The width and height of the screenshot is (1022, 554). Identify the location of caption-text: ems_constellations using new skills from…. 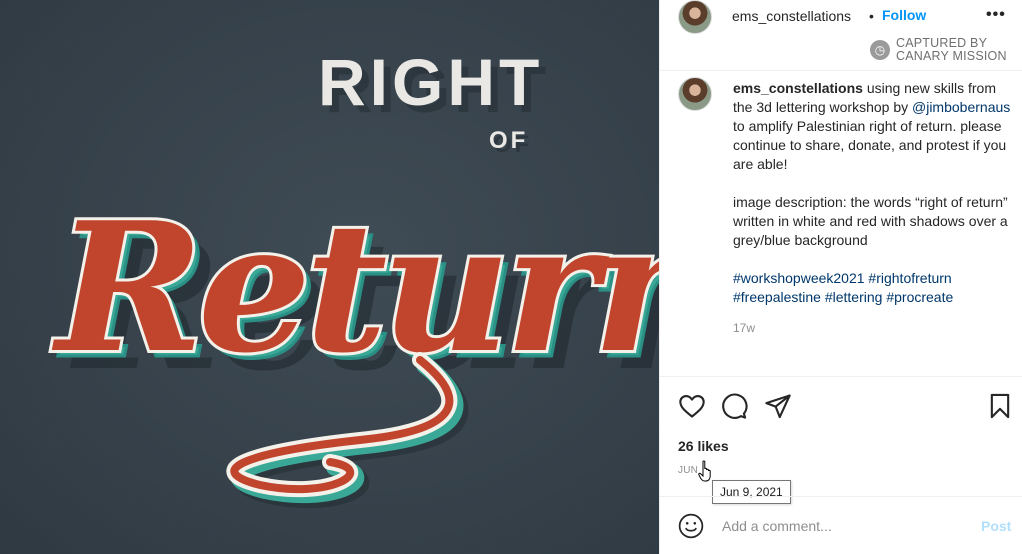
(875, 193).